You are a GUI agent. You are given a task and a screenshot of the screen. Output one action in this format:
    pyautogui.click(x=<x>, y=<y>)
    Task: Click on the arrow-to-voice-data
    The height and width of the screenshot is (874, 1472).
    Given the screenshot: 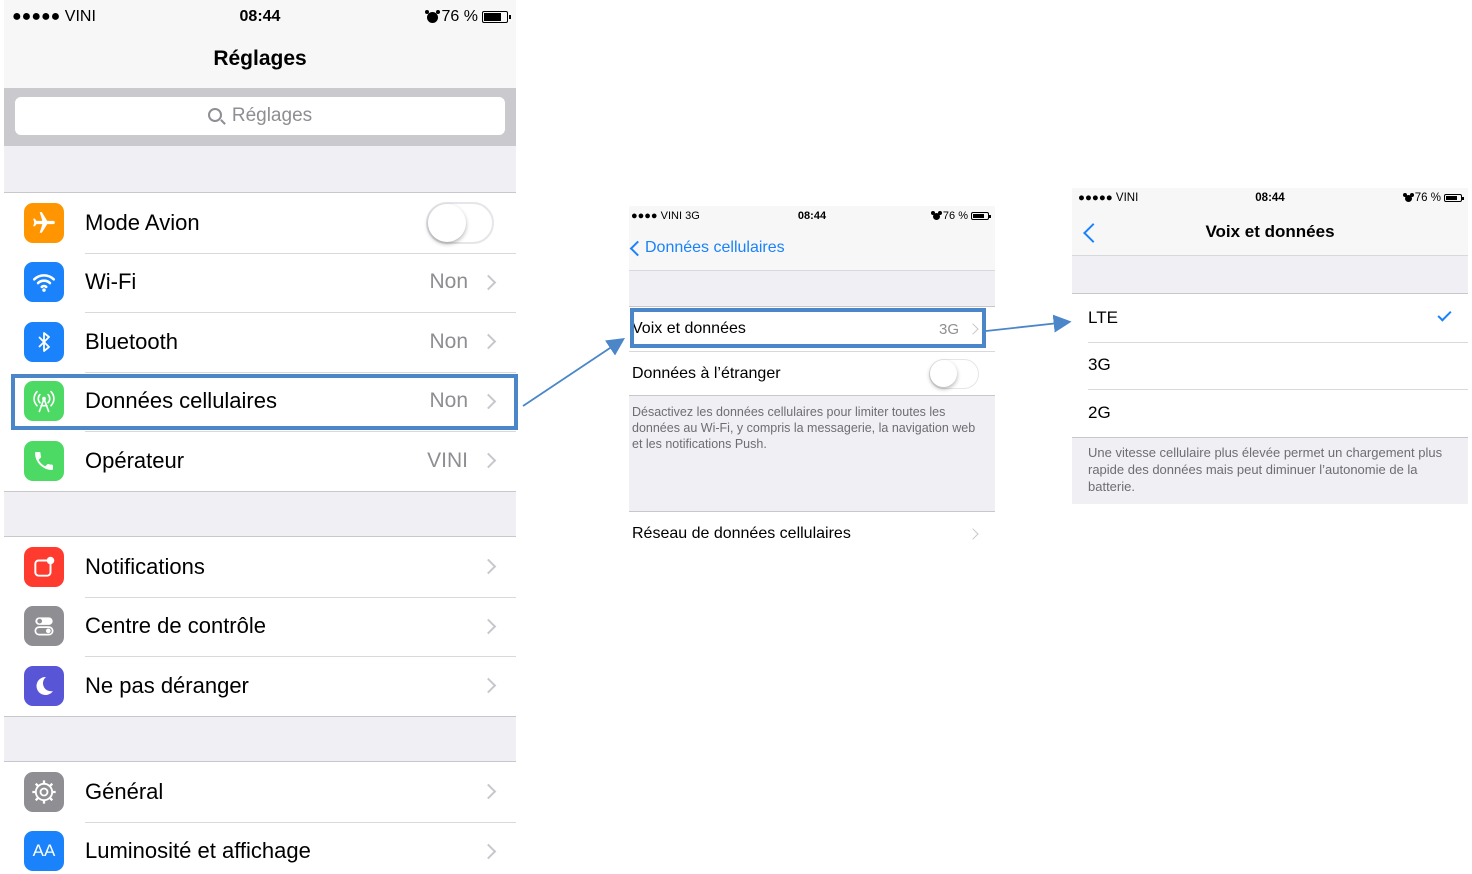 What is the action you would take?
    pyautogui.click(x=1028, y=323)
    